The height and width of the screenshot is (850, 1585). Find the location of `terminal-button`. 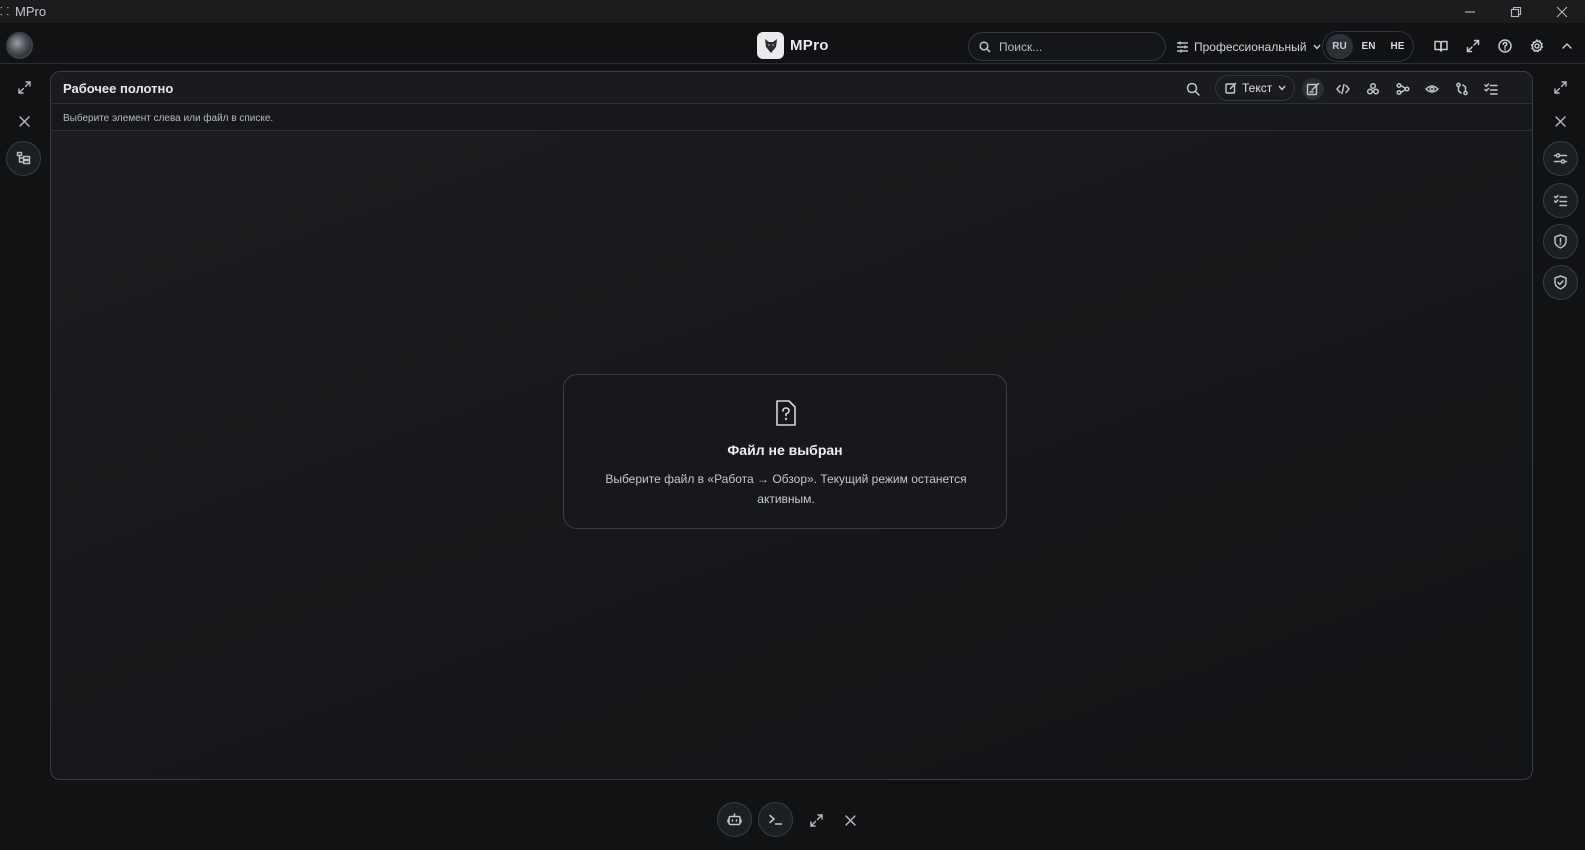

terminal-button is located at coordinates (775, 819).